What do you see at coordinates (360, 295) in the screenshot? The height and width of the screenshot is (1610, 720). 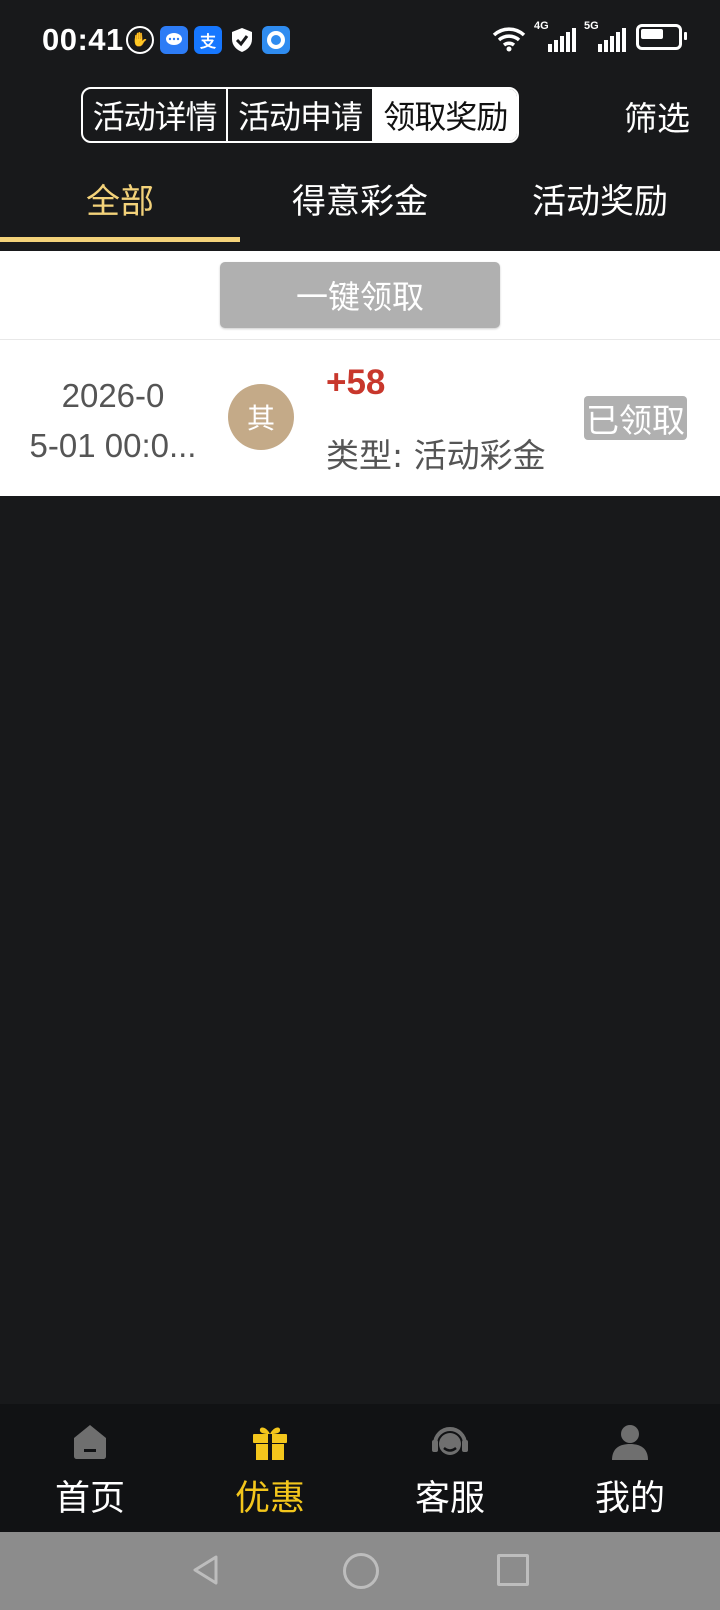 I see `claim-all-button: 一键领取` at bounding box center [360, 295].